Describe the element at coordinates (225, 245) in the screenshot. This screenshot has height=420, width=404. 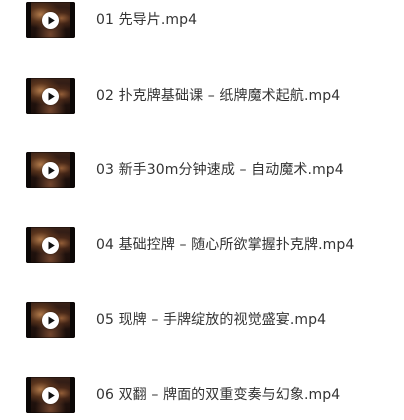
I see `file-name: 04 基础控牌 – 随心所欲掌握扑克牌.mp4` at that location.